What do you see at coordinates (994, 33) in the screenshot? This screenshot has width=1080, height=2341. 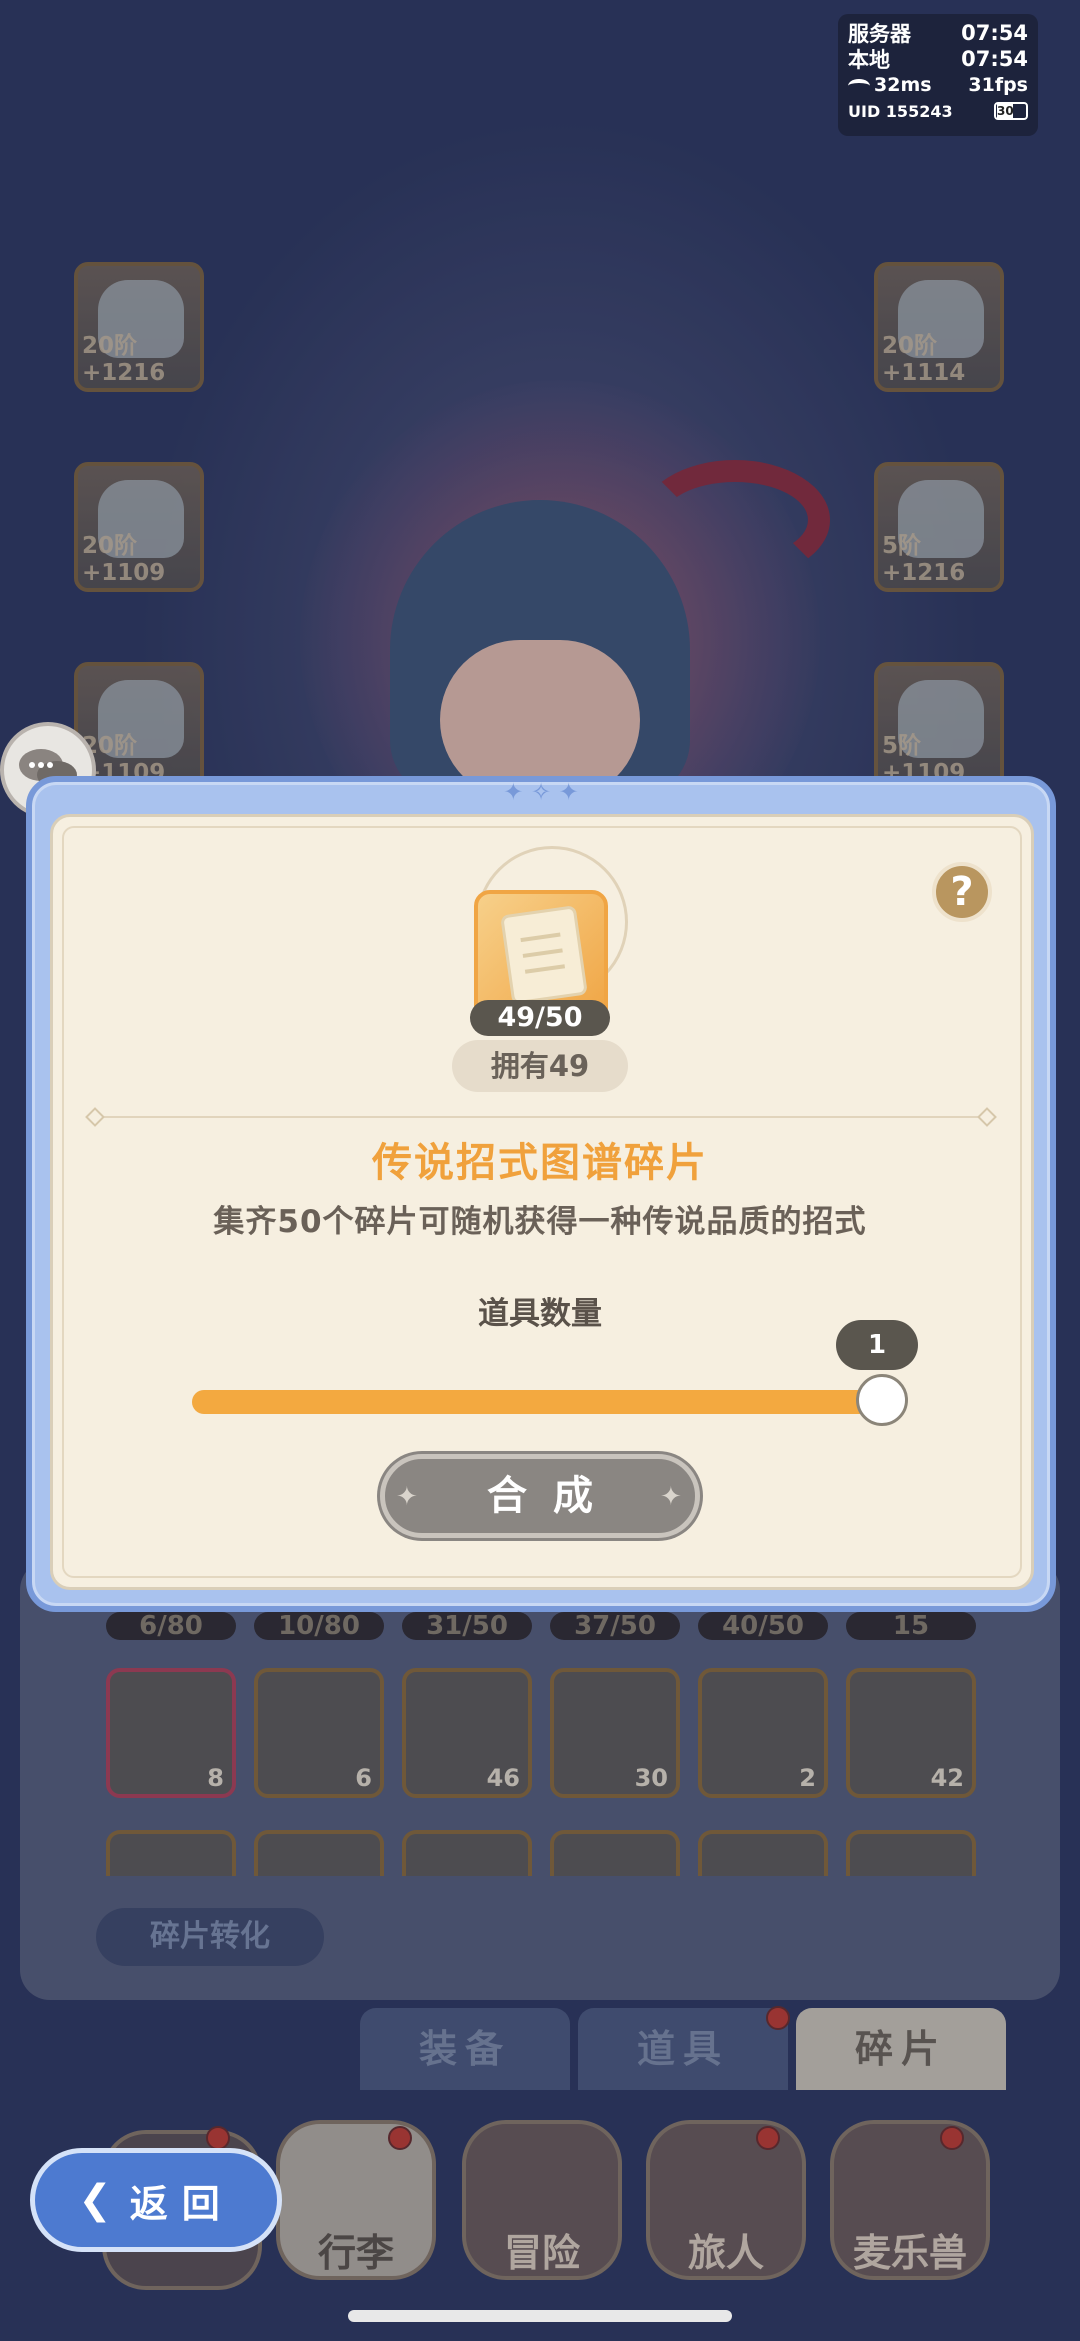 I see `server-time: 07:54` at bounding box center [994, 33].